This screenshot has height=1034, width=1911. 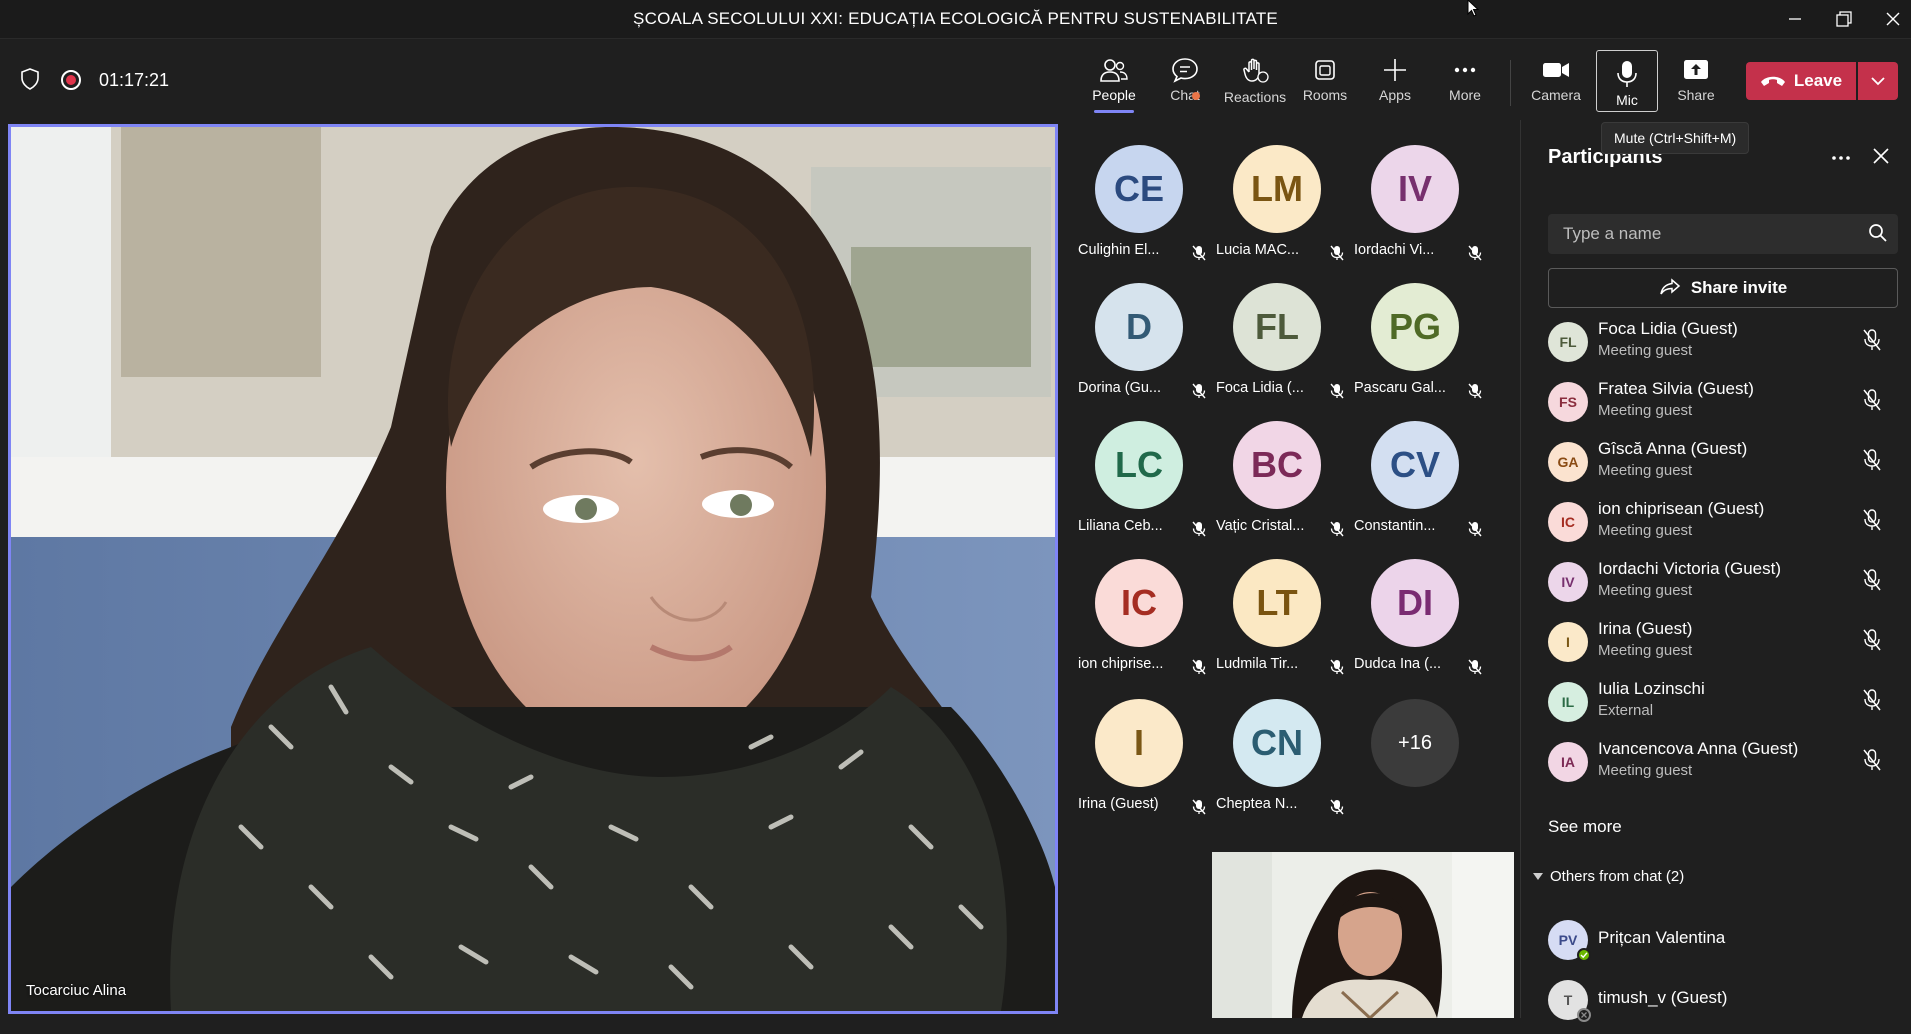 I want to click on close-icon, so click(x=1890, y=19).